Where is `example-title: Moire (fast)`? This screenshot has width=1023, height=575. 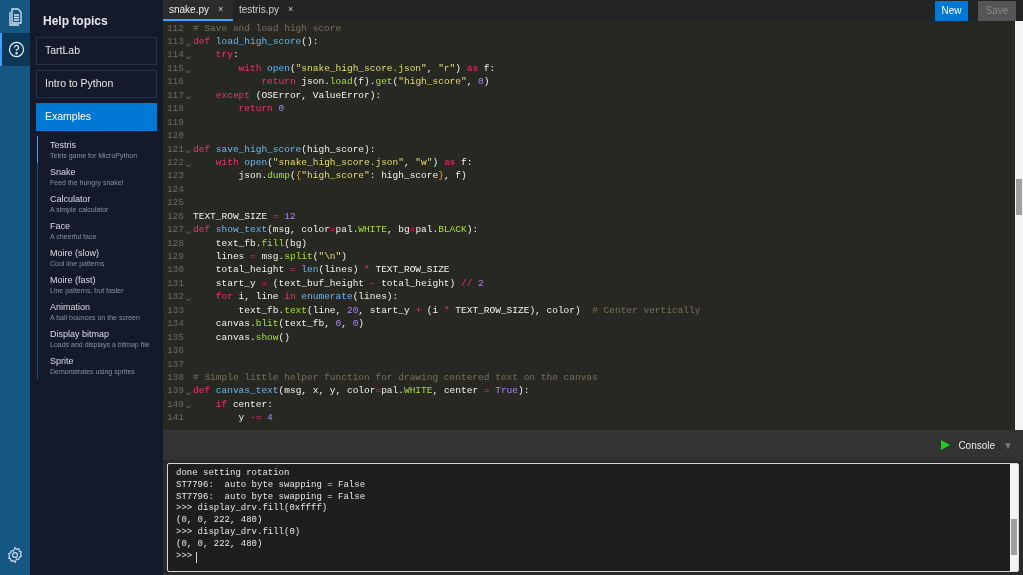 example-title: Moire (fast) is located at coordinates (103, 280).